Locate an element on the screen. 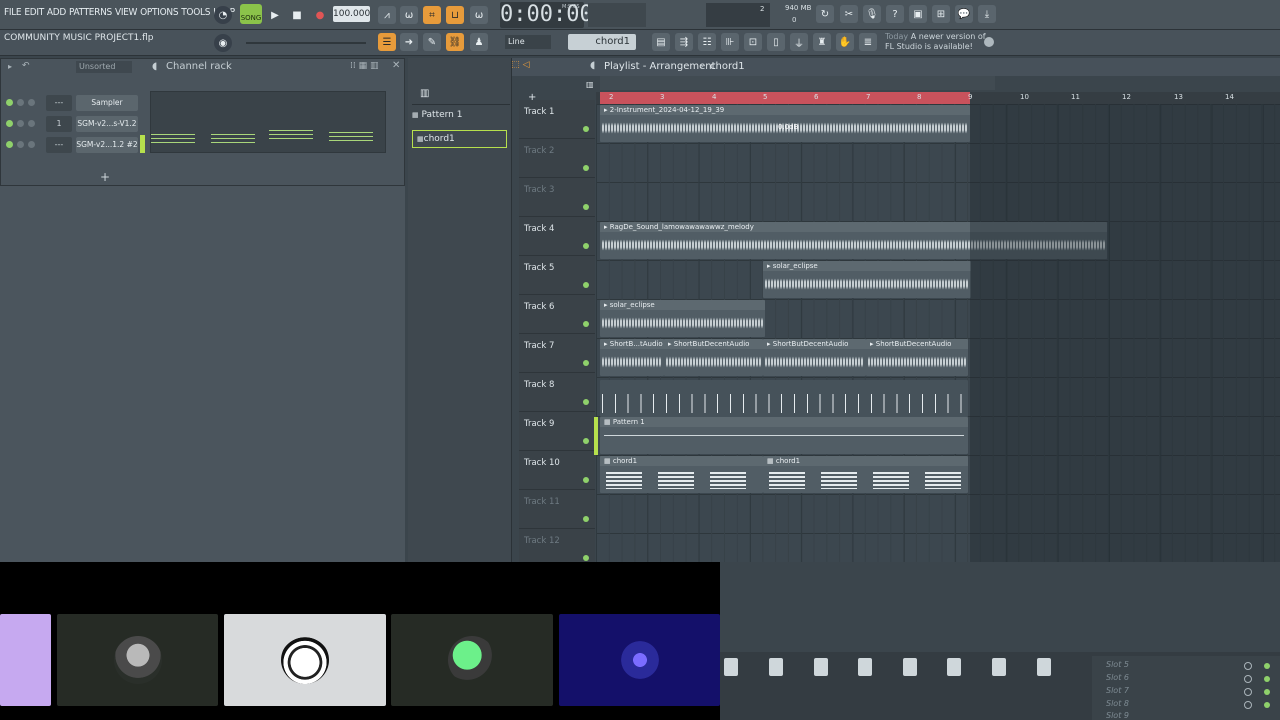 The image size is (1280, 720). link-icon: ⛓ is located at coordinates (455, 42).